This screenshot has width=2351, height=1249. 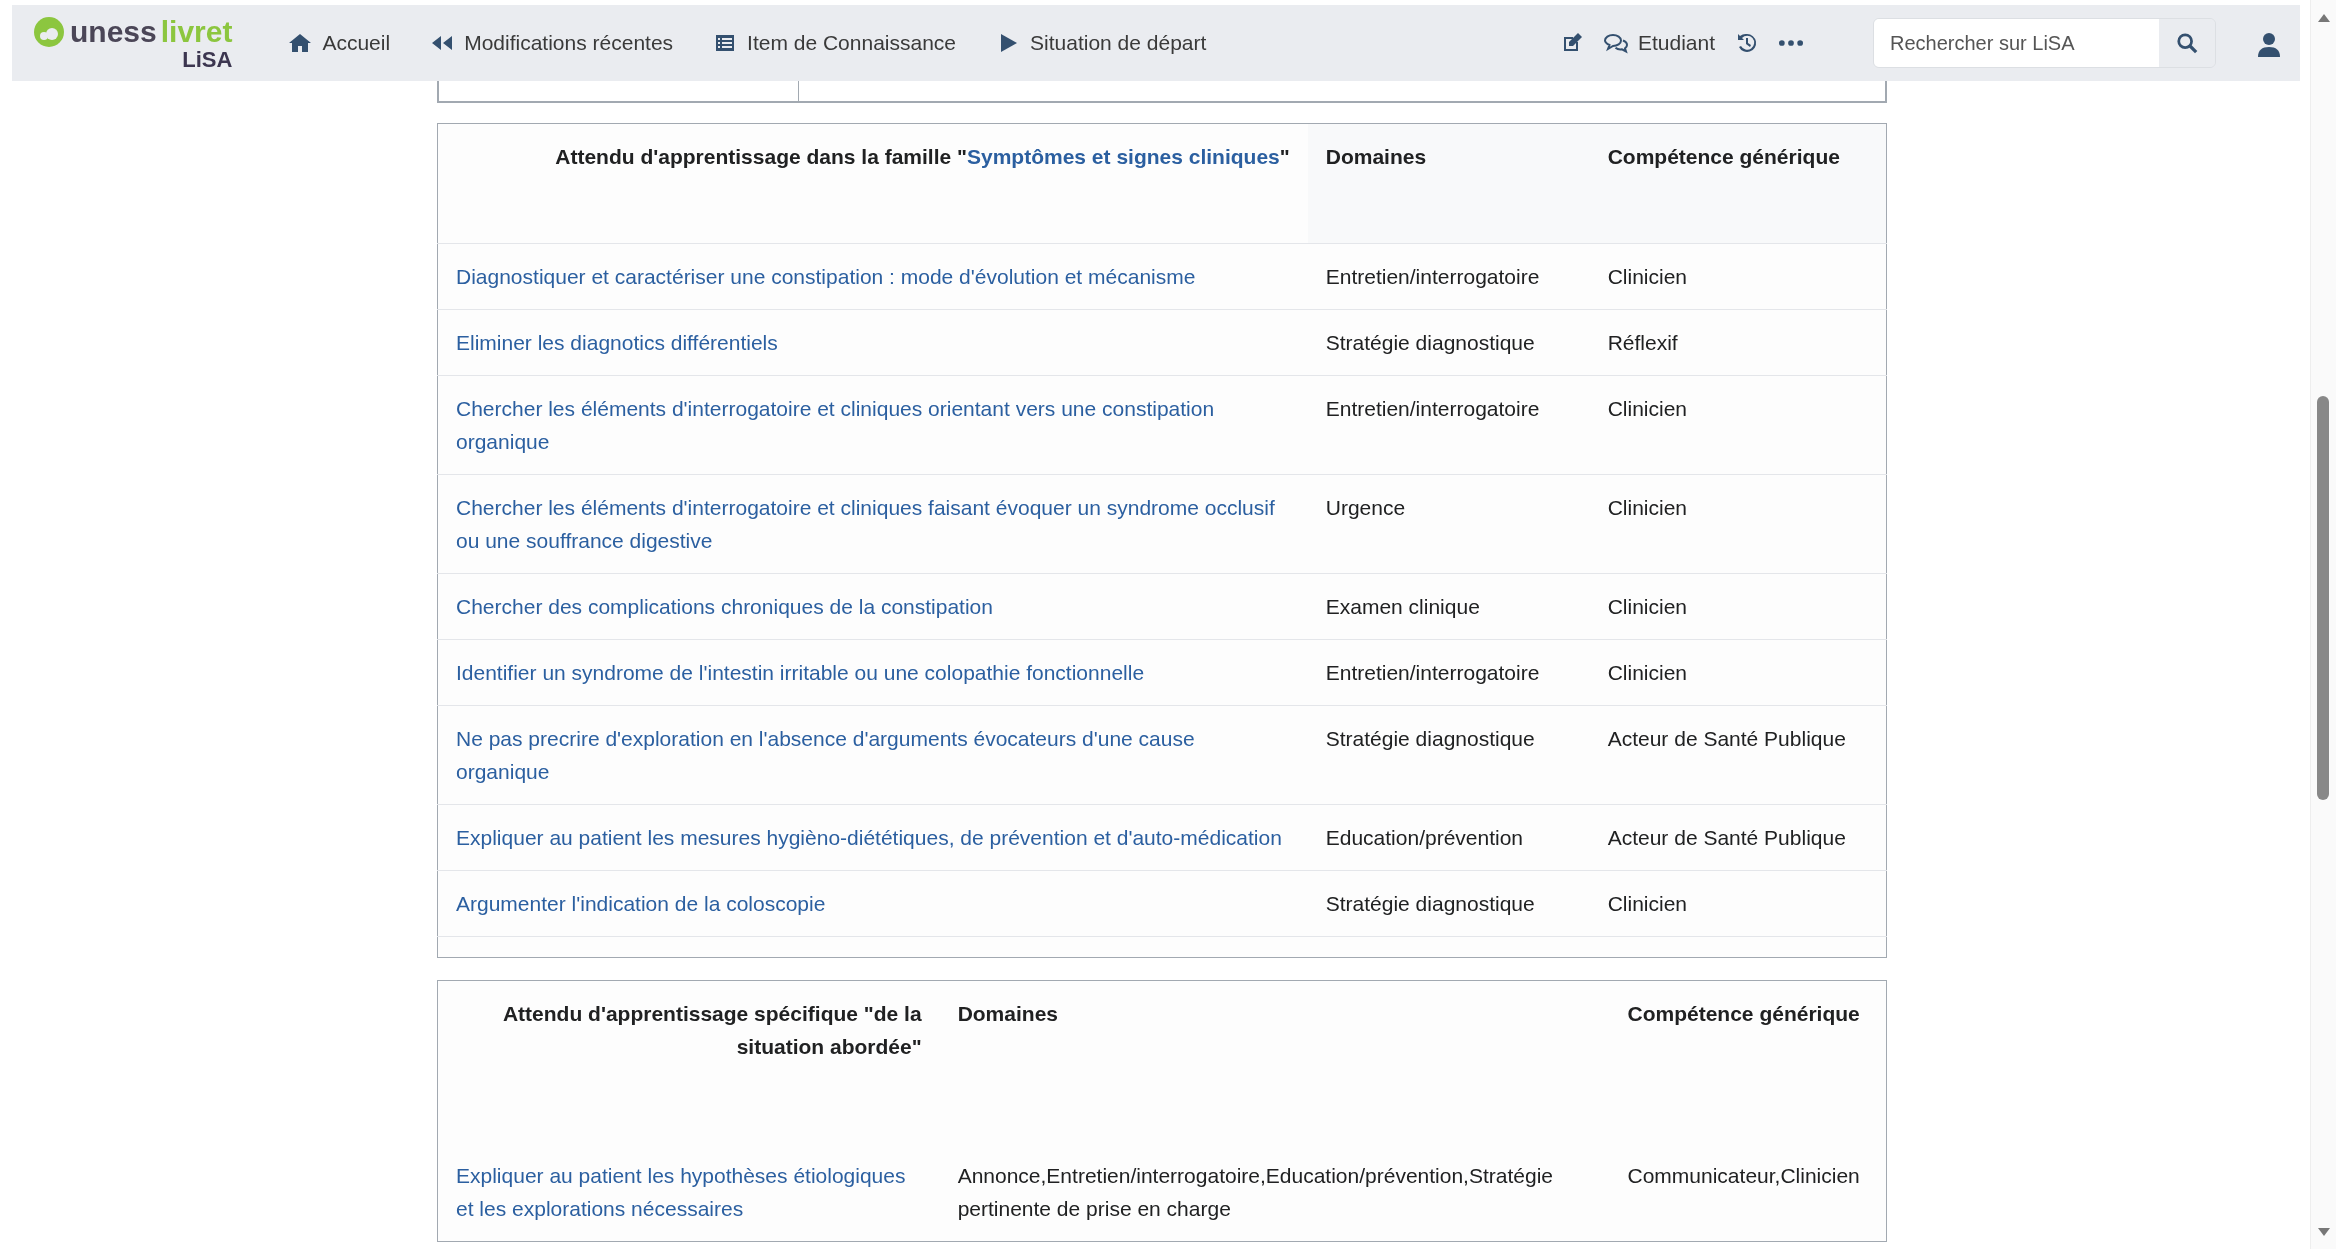 I want to click on table-cell: Examen clinique, so click(x=1402, y=606).